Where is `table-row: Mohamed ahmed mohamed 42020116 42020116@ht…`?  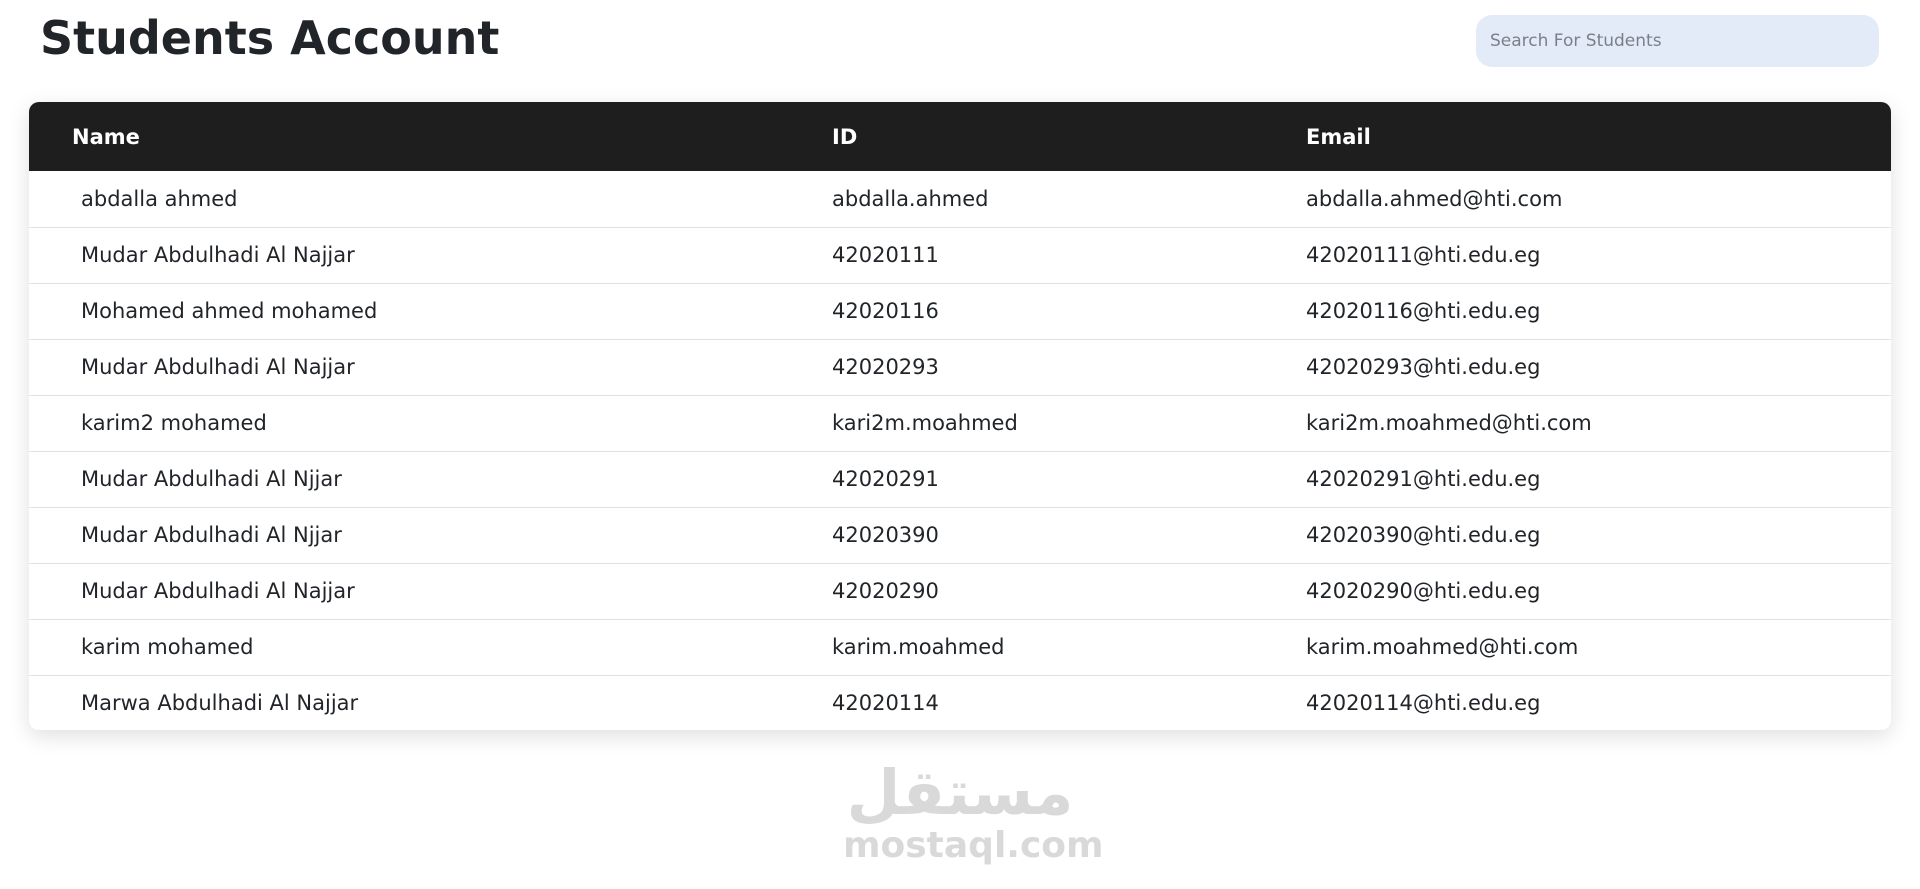 table-row: Mohamed ahmed mohamed 42020116 42020116@ht… is located at coordinates (960, 311).